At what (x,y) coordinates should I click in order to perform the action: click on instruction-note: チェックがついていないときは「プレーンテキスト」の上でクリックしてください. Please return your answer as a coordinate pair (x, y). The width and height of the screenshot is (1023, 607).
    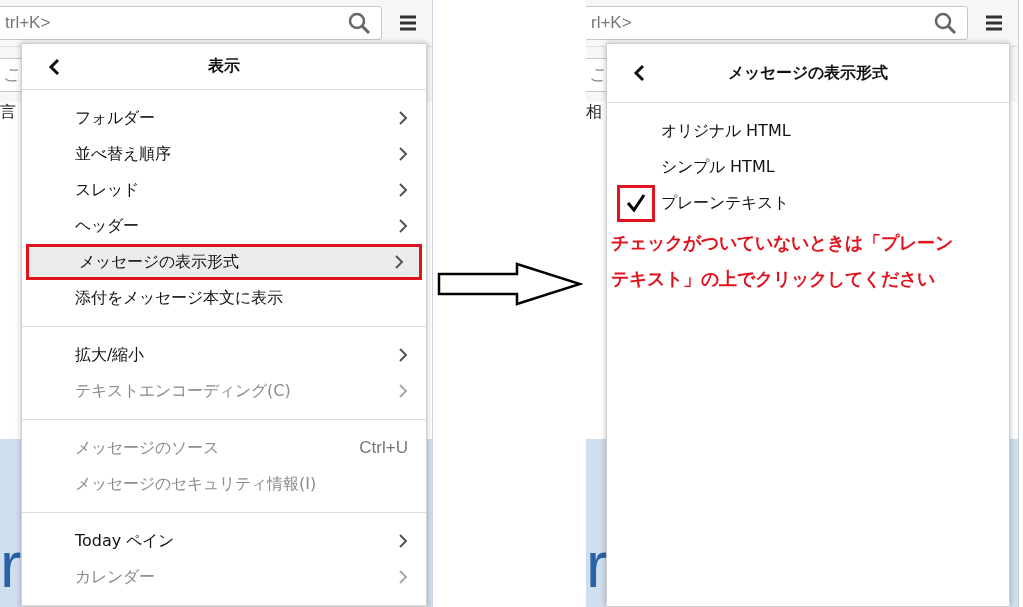
    Looking at the image, I should click on (782, 261).